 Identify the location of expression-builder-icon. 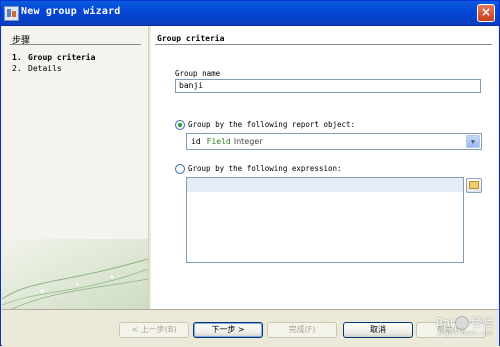
(474, 185).